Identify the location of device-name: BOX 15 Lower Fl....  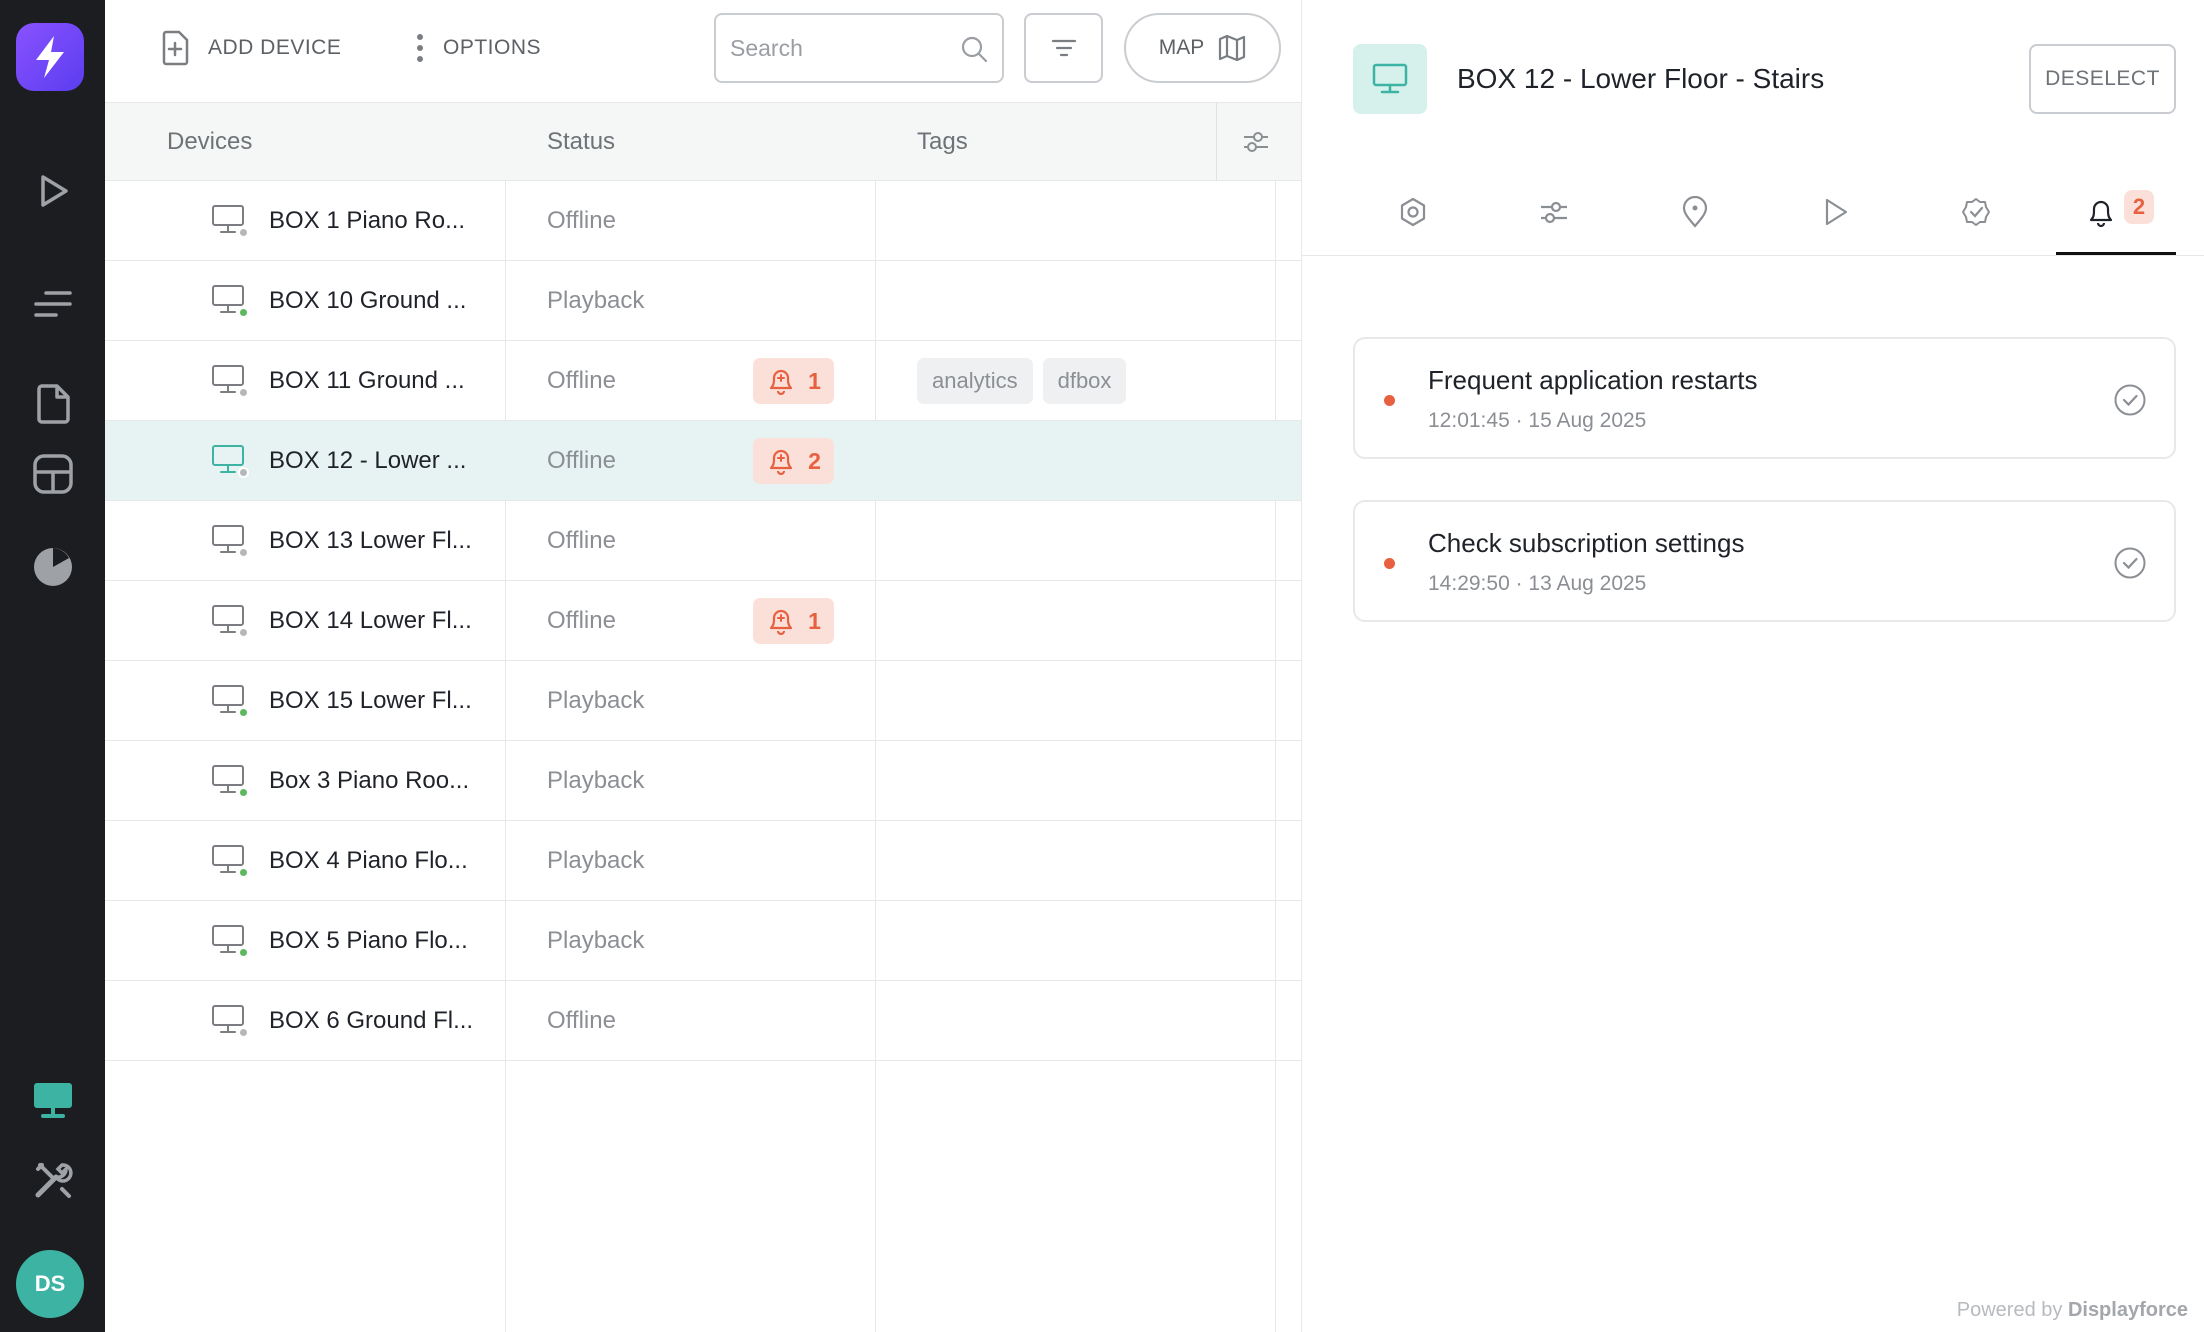
(370, 700).